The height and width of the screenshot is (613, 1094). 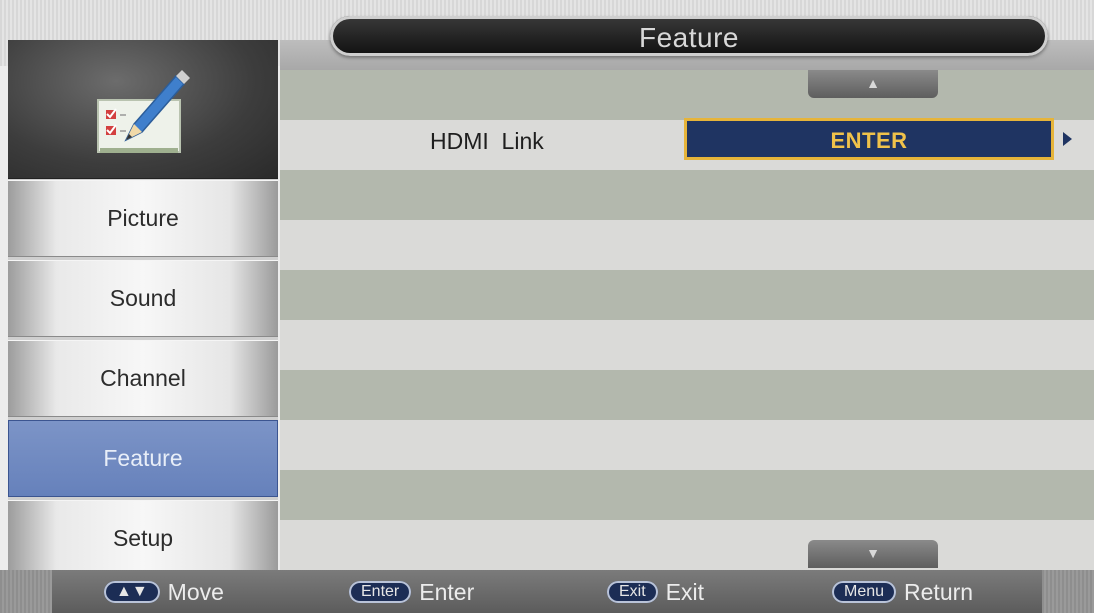 I want to click on hint-return: Menu Return, so click(x=902, y=592).